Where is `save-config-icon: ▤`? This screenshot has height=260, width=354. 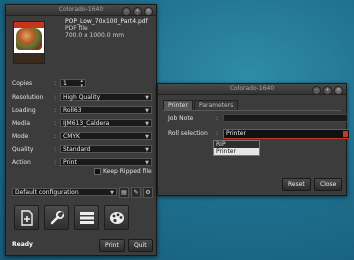
save-config-icon: ▤ is located at coordinates (124, 192).